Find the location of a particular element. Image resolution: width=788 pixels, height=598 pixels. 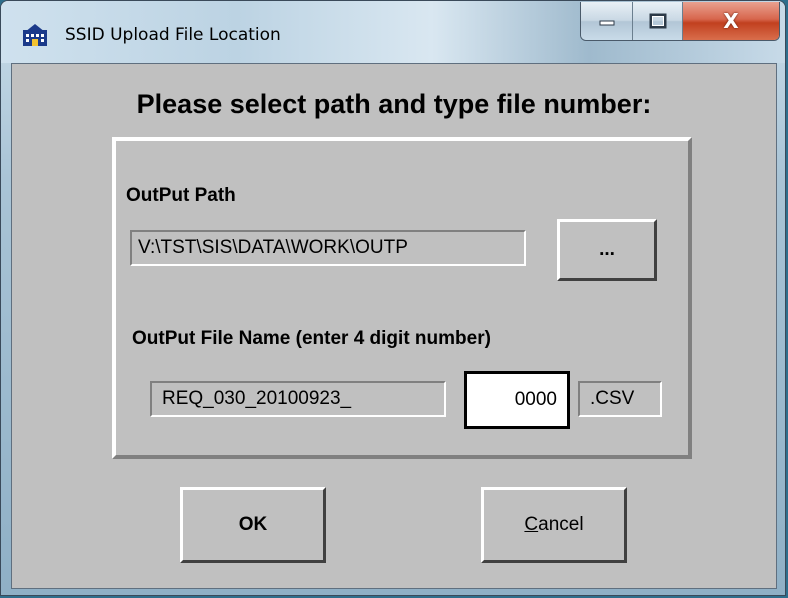

close-icon: X is located at coordinates (731, 21).